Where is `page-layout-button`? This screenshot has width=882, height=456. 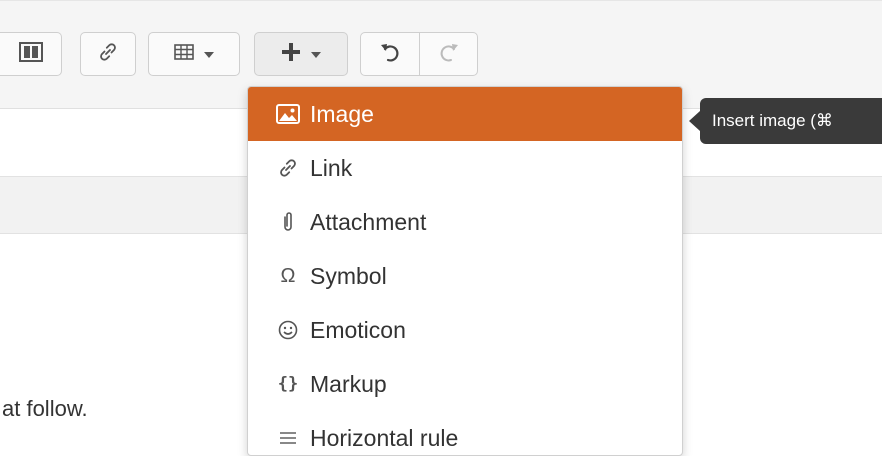
page-layout-button is located at coordinates (31, 54).